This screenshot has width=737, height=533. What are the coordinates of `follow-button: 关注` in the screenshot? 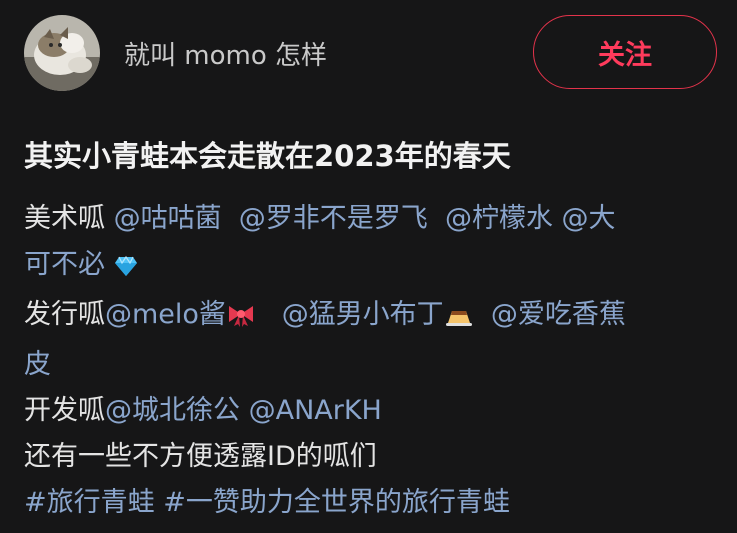 It's located at (625, 52).